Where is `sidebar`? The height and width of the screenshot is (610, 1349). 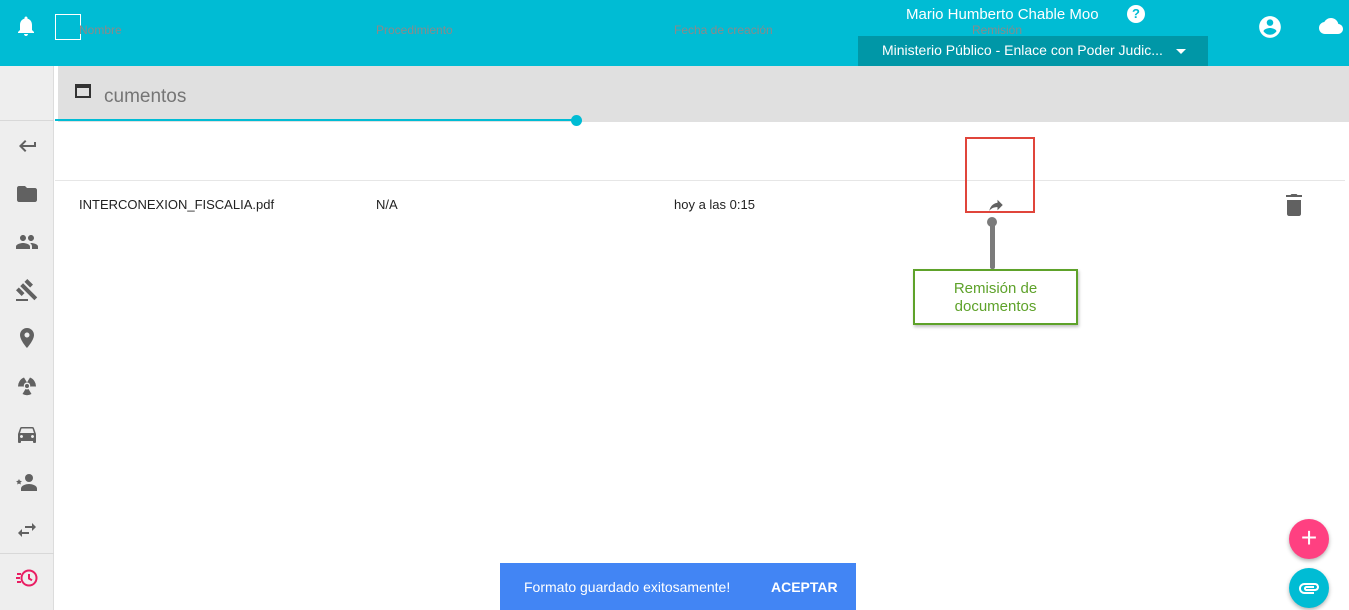 sidebar is located at coordinates (27, 338).